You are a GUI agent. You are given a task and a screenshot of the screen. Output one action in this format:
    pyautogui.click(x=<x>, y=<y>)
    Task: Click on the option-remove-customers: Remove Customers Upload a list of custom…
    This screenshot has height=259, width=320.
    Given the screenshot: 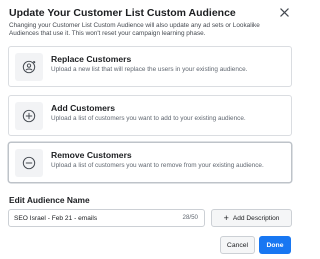 What is the action you would take?
    pyautogui.click(x=150, y=162)
    